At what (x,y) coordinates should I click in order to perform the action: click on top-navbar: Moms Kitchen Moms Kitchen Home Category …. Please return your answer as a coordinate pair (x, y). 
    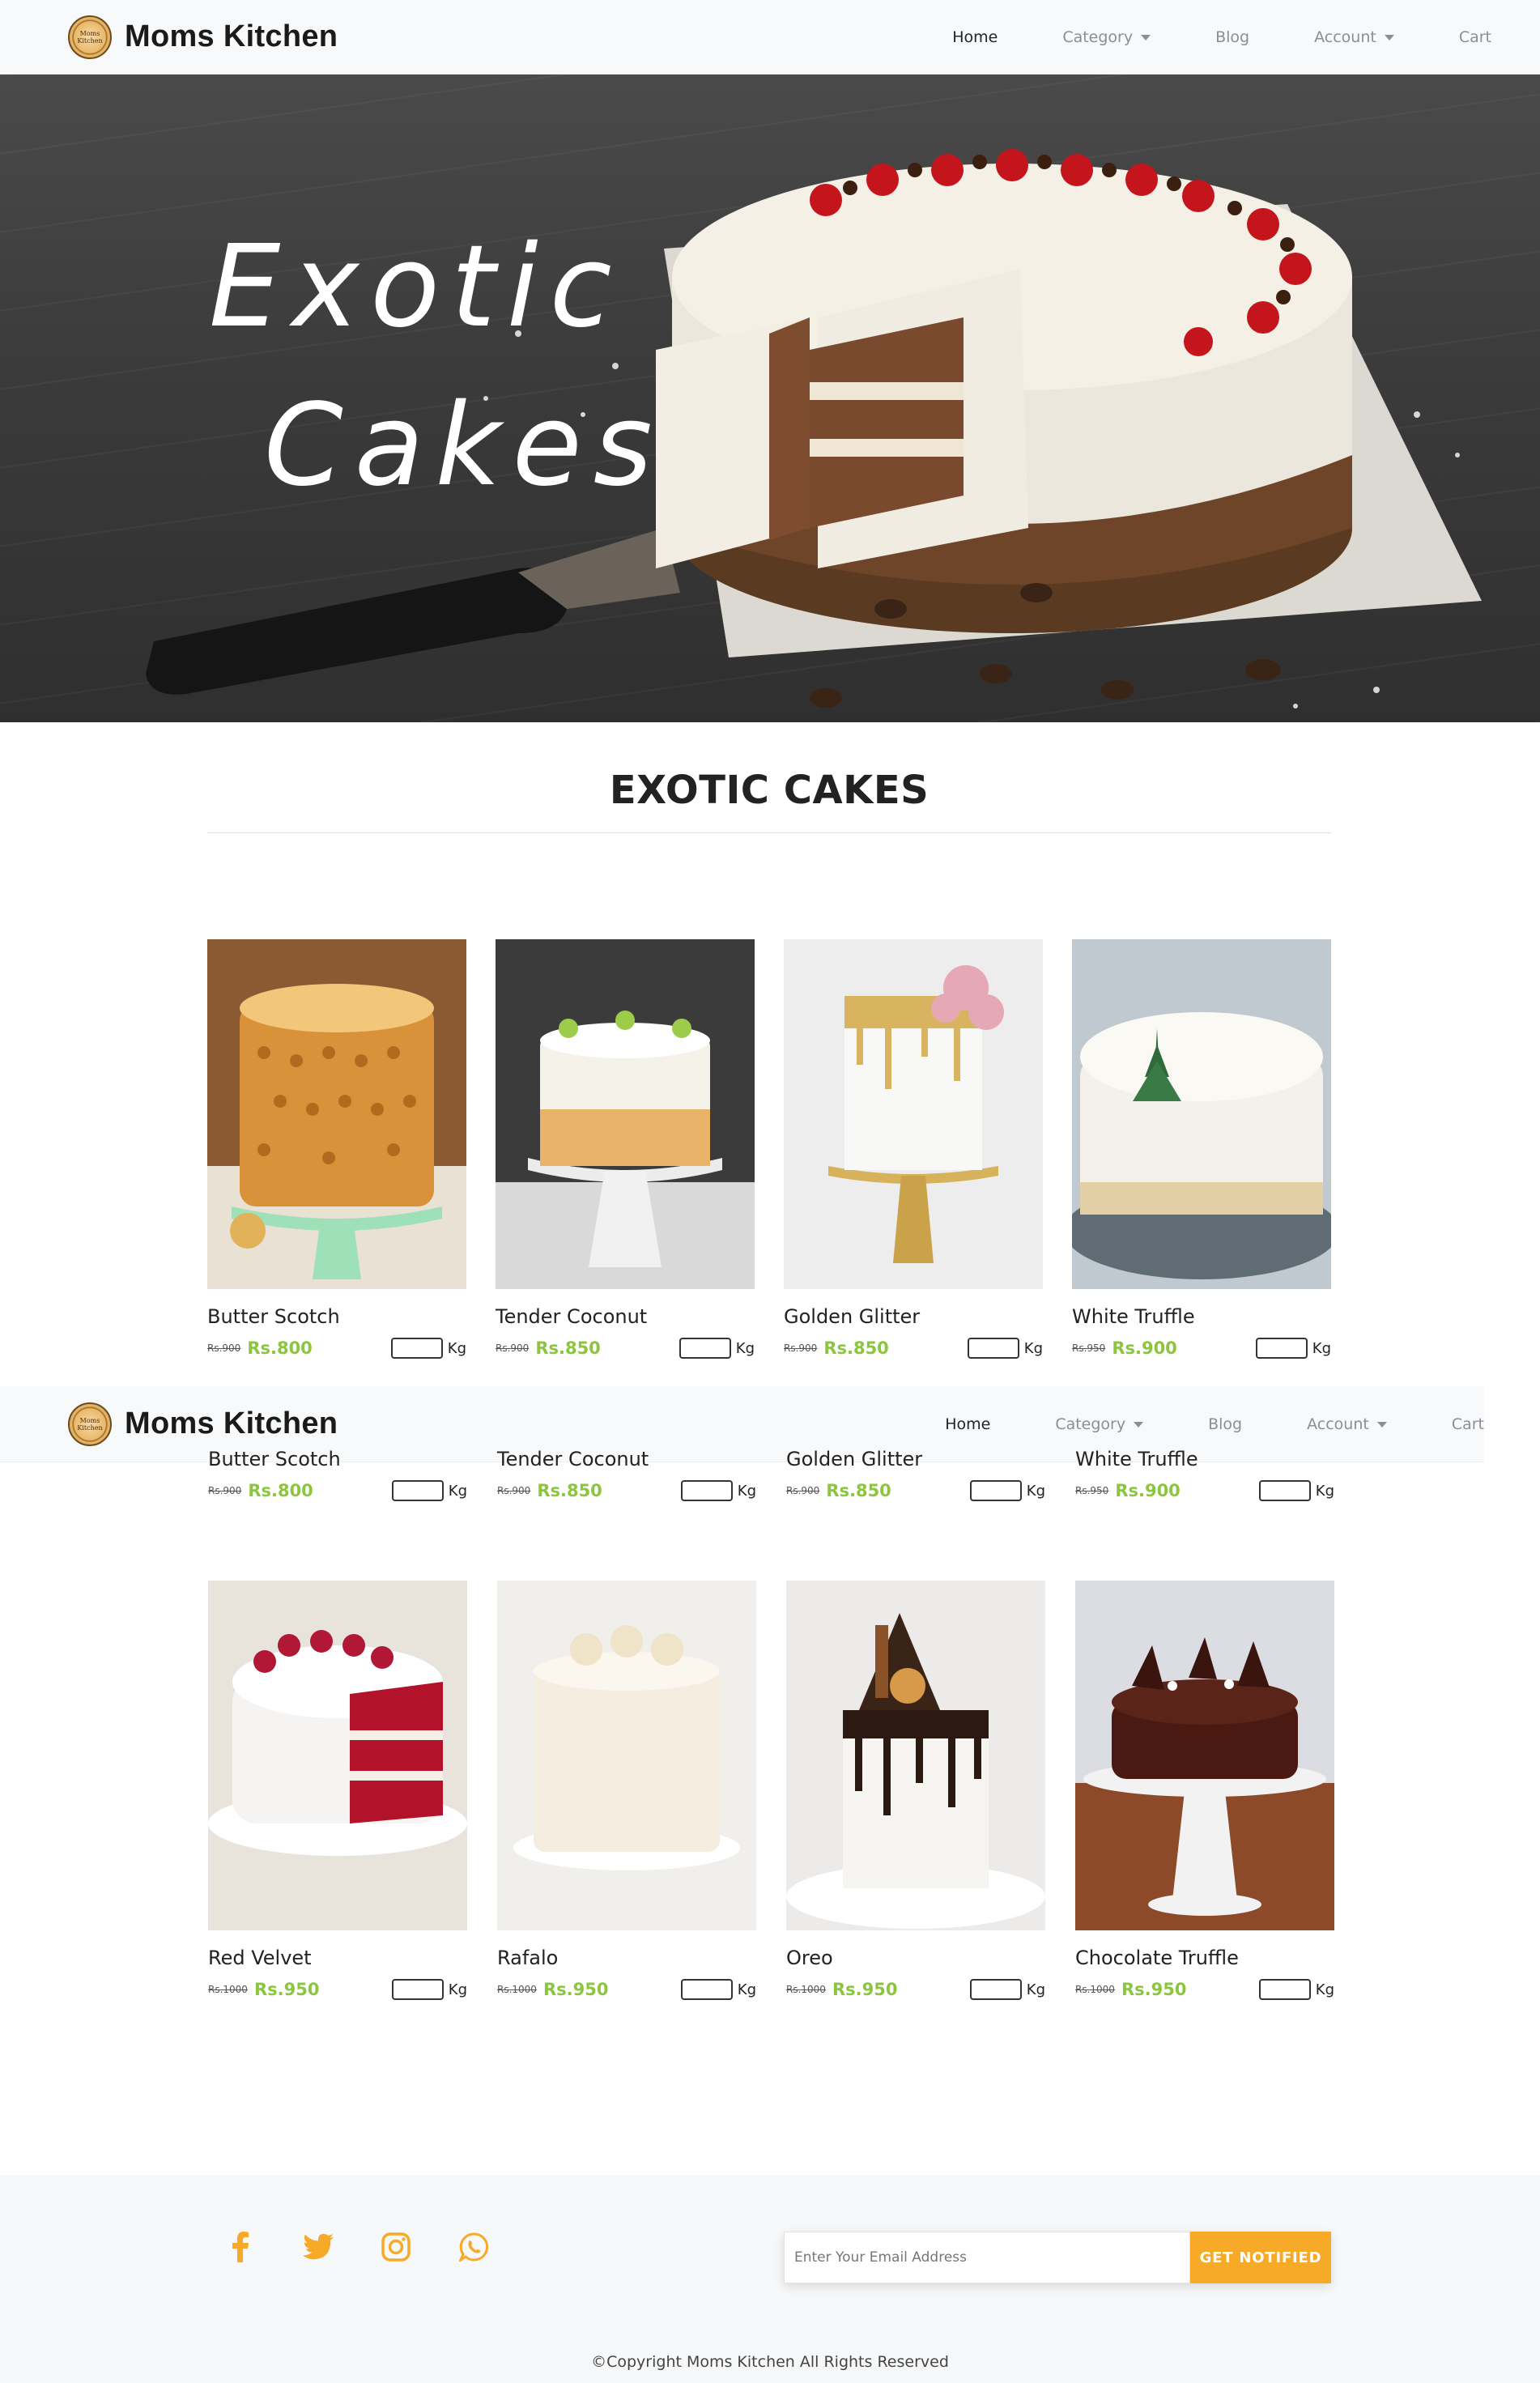
    Looking at the image, I should click on (770, 37).